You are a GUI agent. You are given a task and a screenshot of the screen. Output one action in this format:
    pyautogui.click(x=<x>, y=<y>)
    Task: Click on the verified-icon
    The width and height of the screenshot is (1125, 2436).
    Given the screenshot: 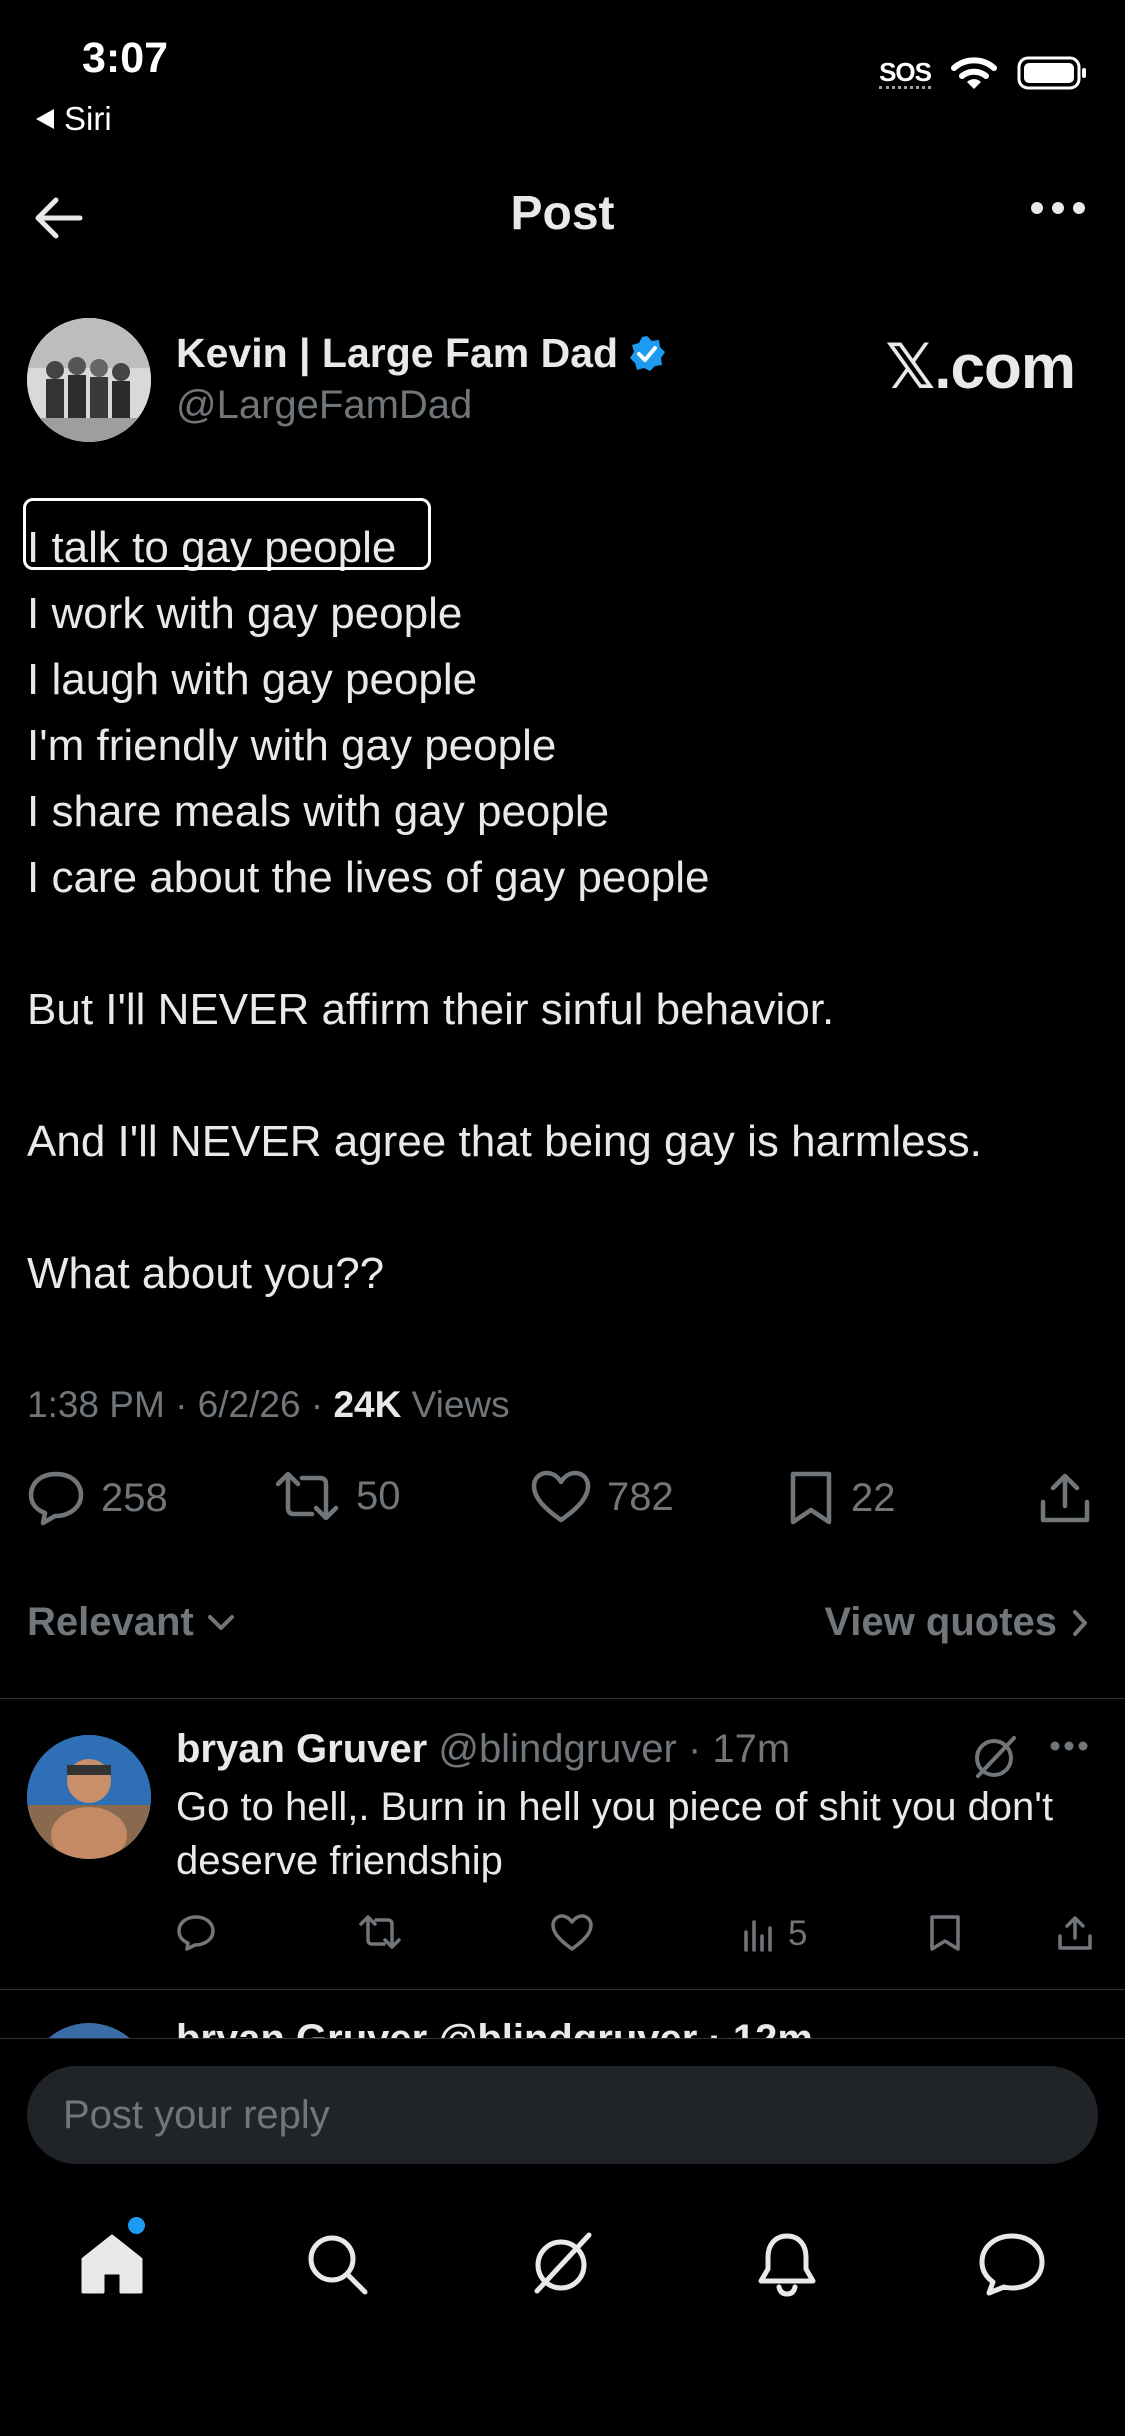 What is the action you would take?
    pyautogui.click(x=647, y=354)
    